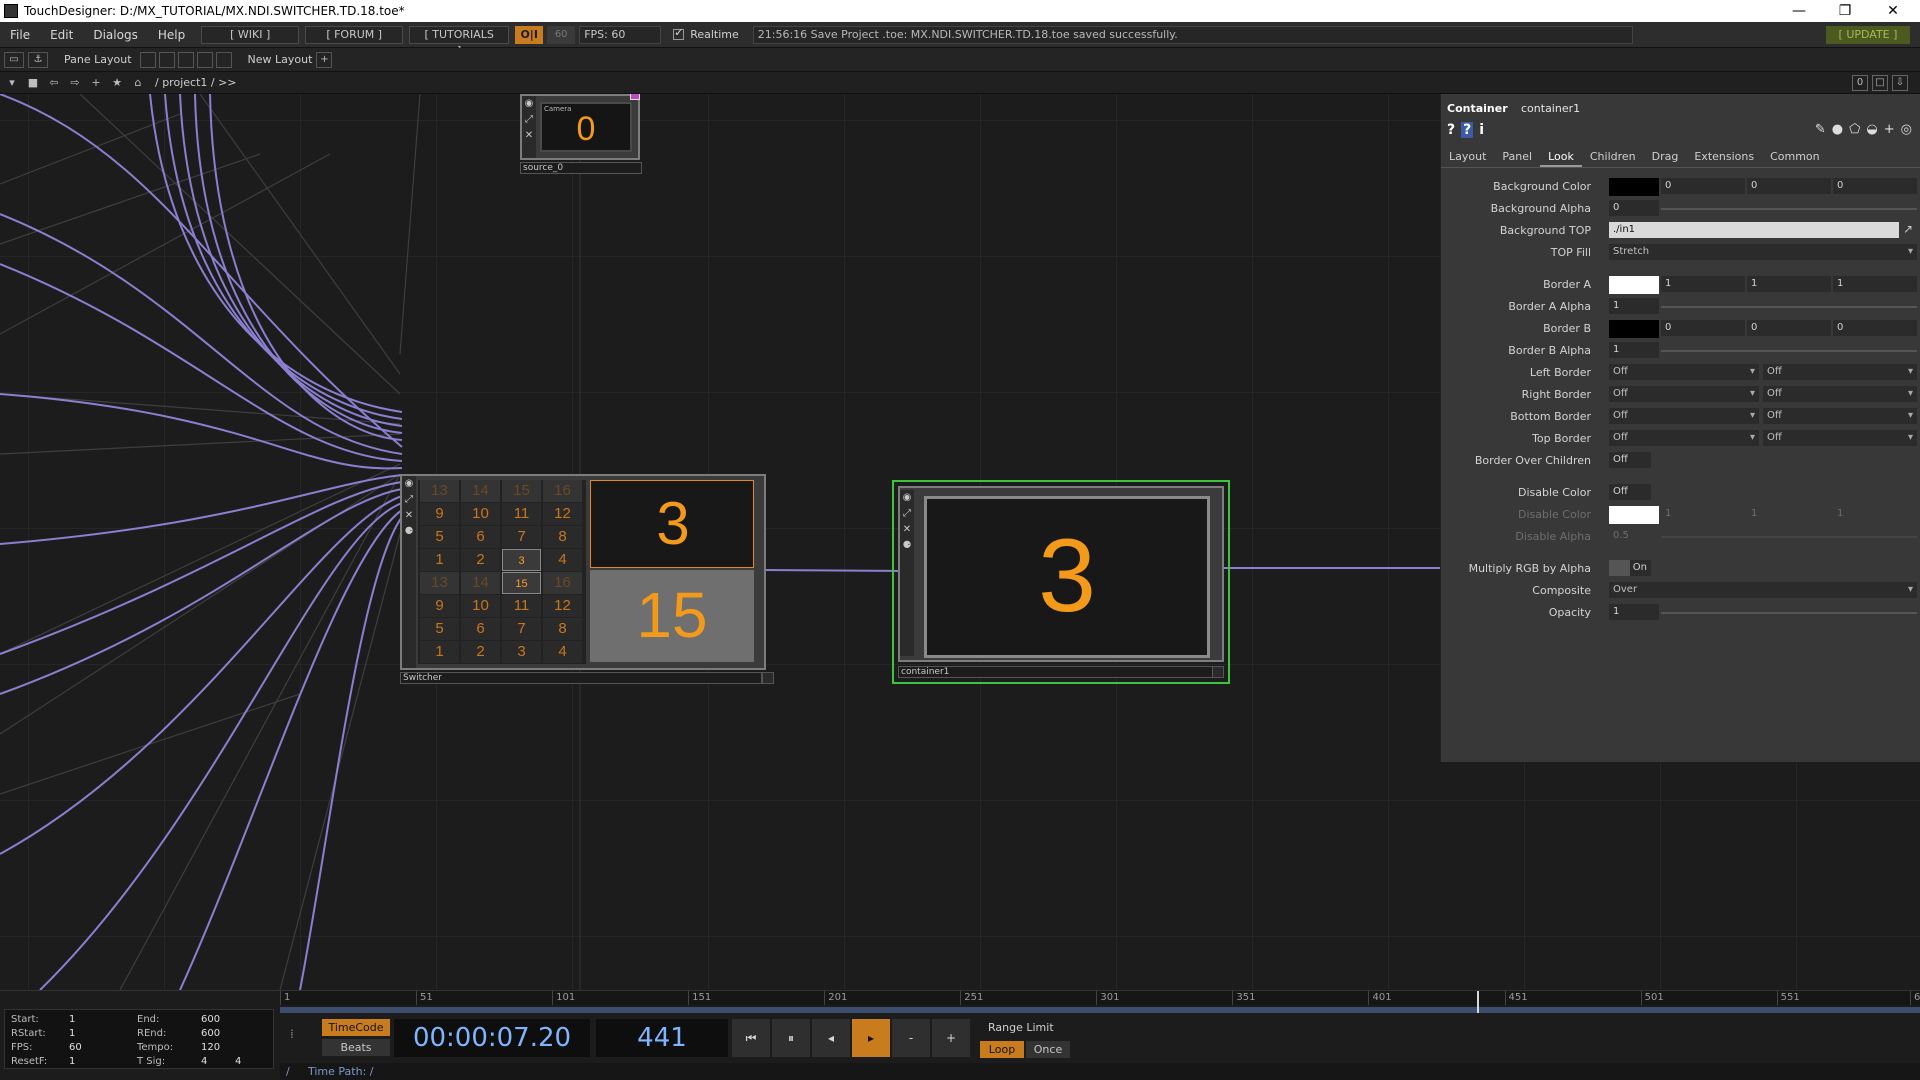  I want to click on playhead, so click(1478, 1002).